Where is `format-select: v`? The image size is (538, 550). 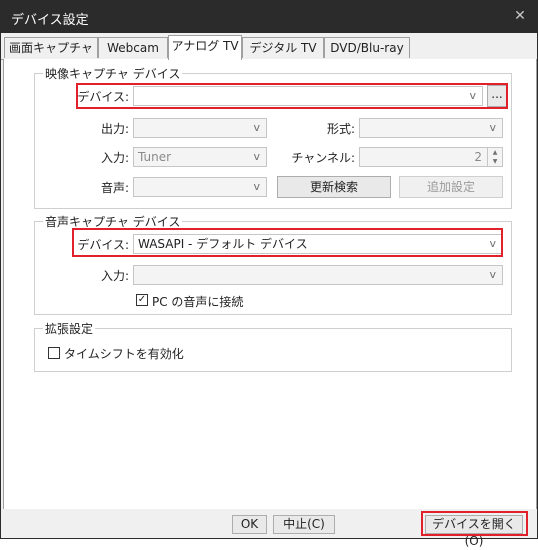
format-select: v is located at coordinates (431, 128).